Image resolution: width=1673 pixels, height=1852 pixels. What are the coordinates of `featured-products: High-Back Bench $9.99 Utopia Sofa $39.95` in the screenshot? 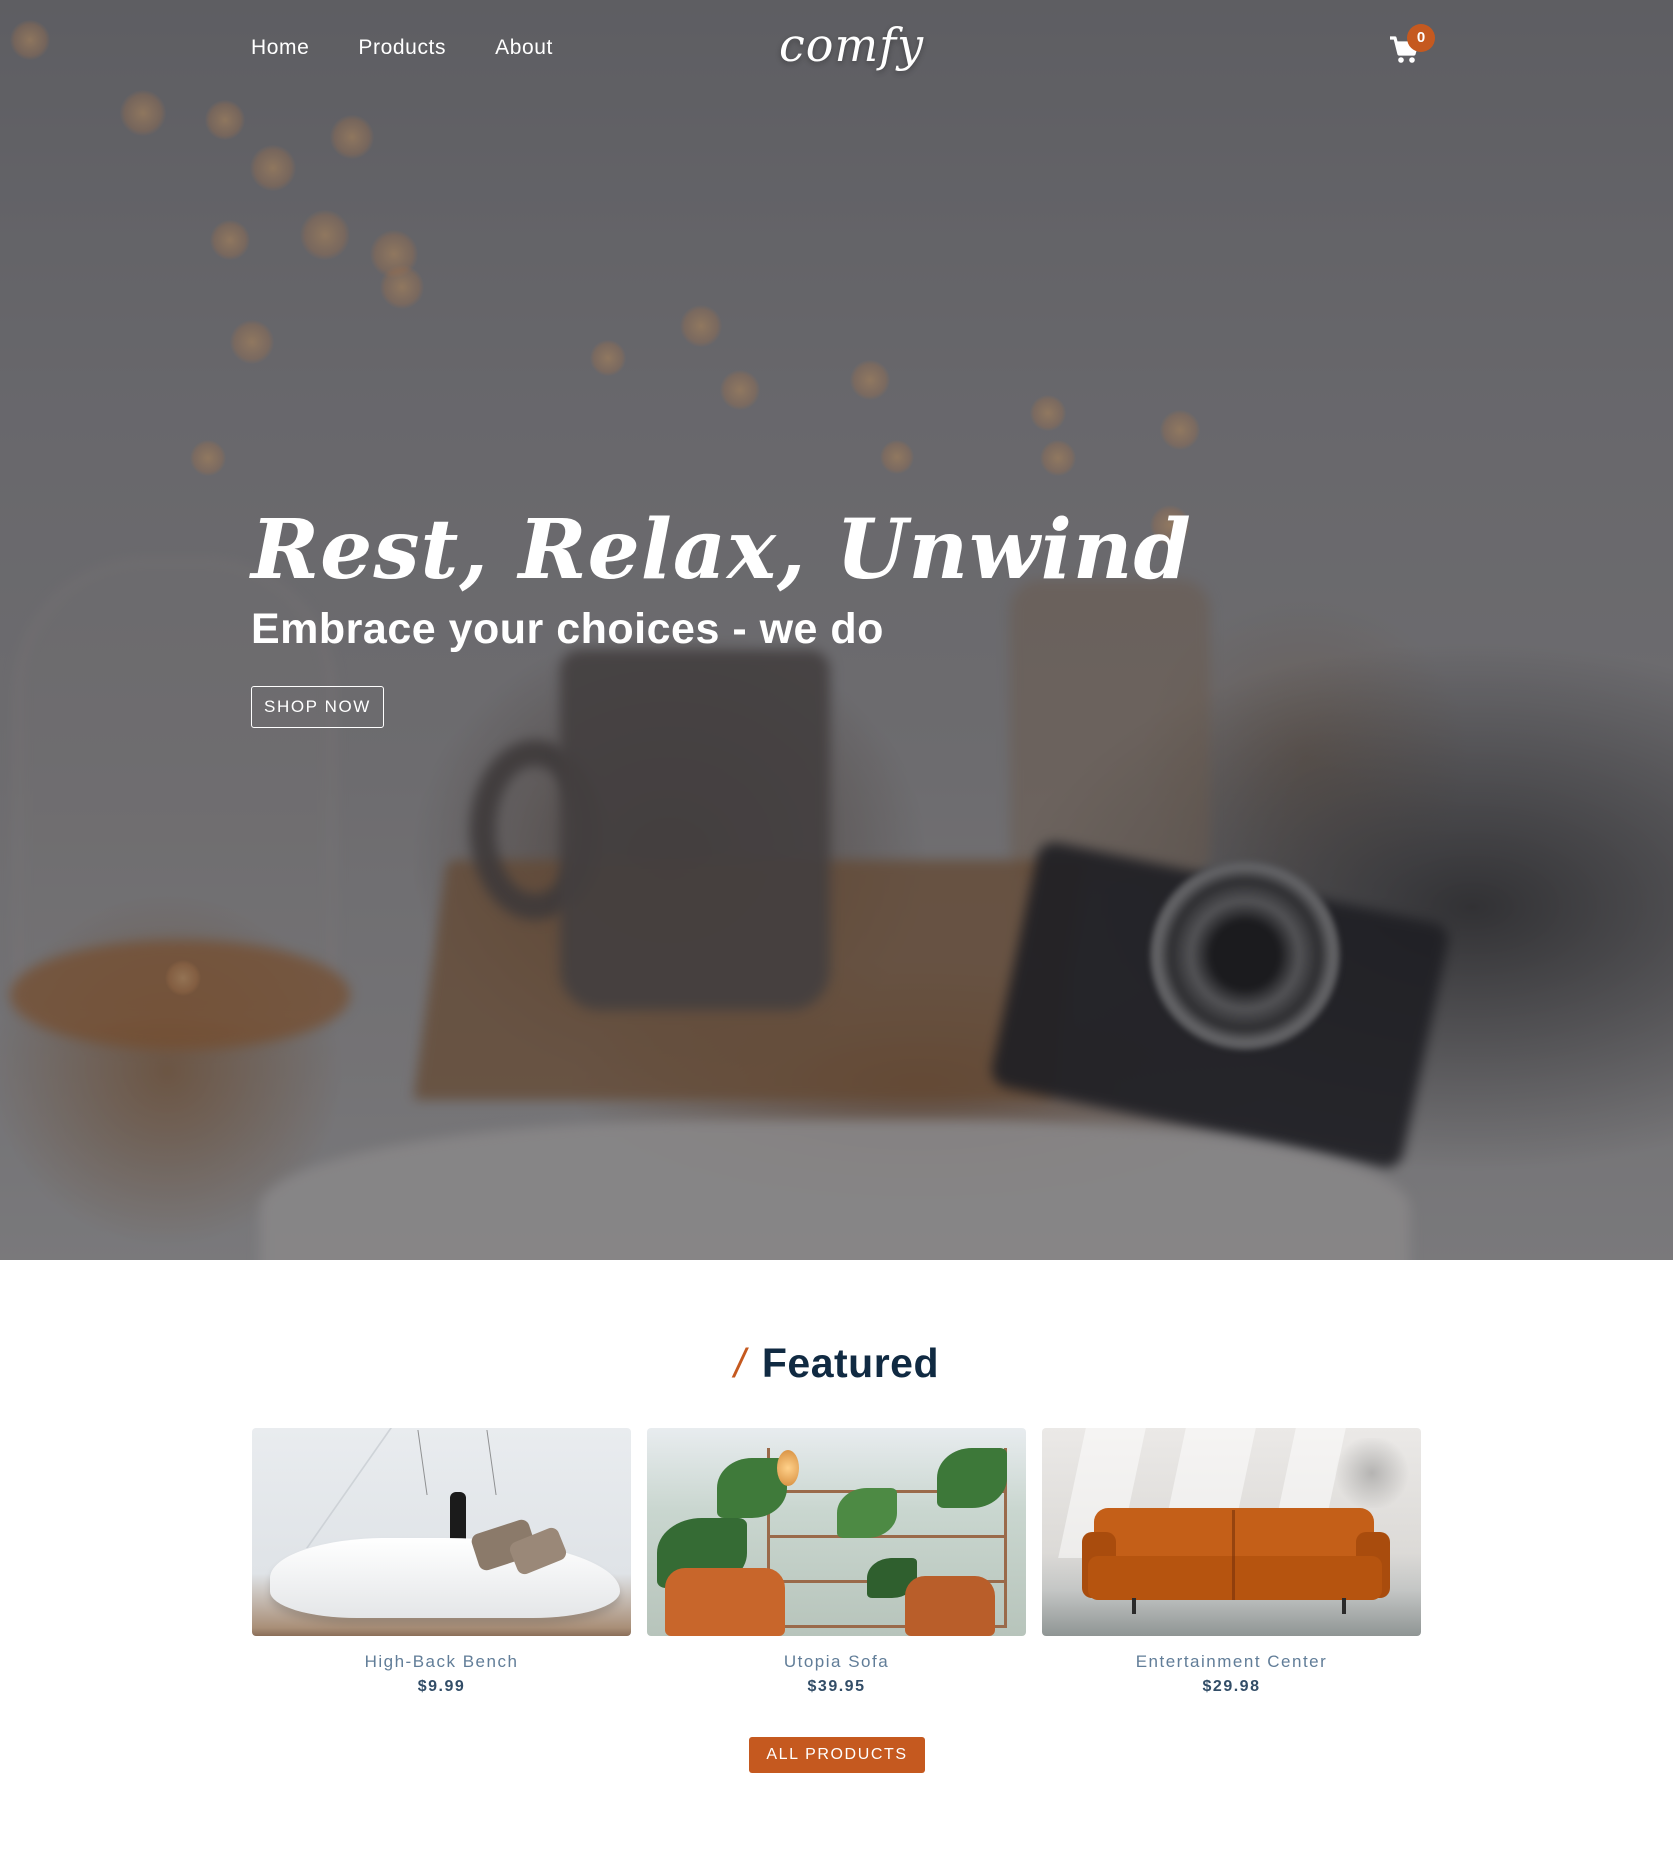 It's located at (836, 1562).